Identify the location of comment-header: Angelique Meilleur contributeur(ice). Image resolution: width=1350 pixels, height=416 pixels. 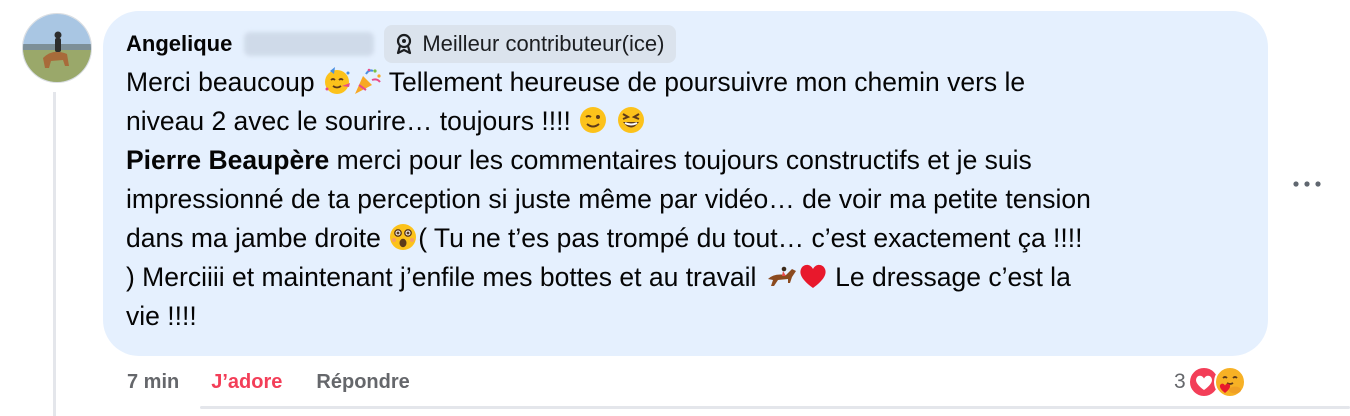
(401, 44).